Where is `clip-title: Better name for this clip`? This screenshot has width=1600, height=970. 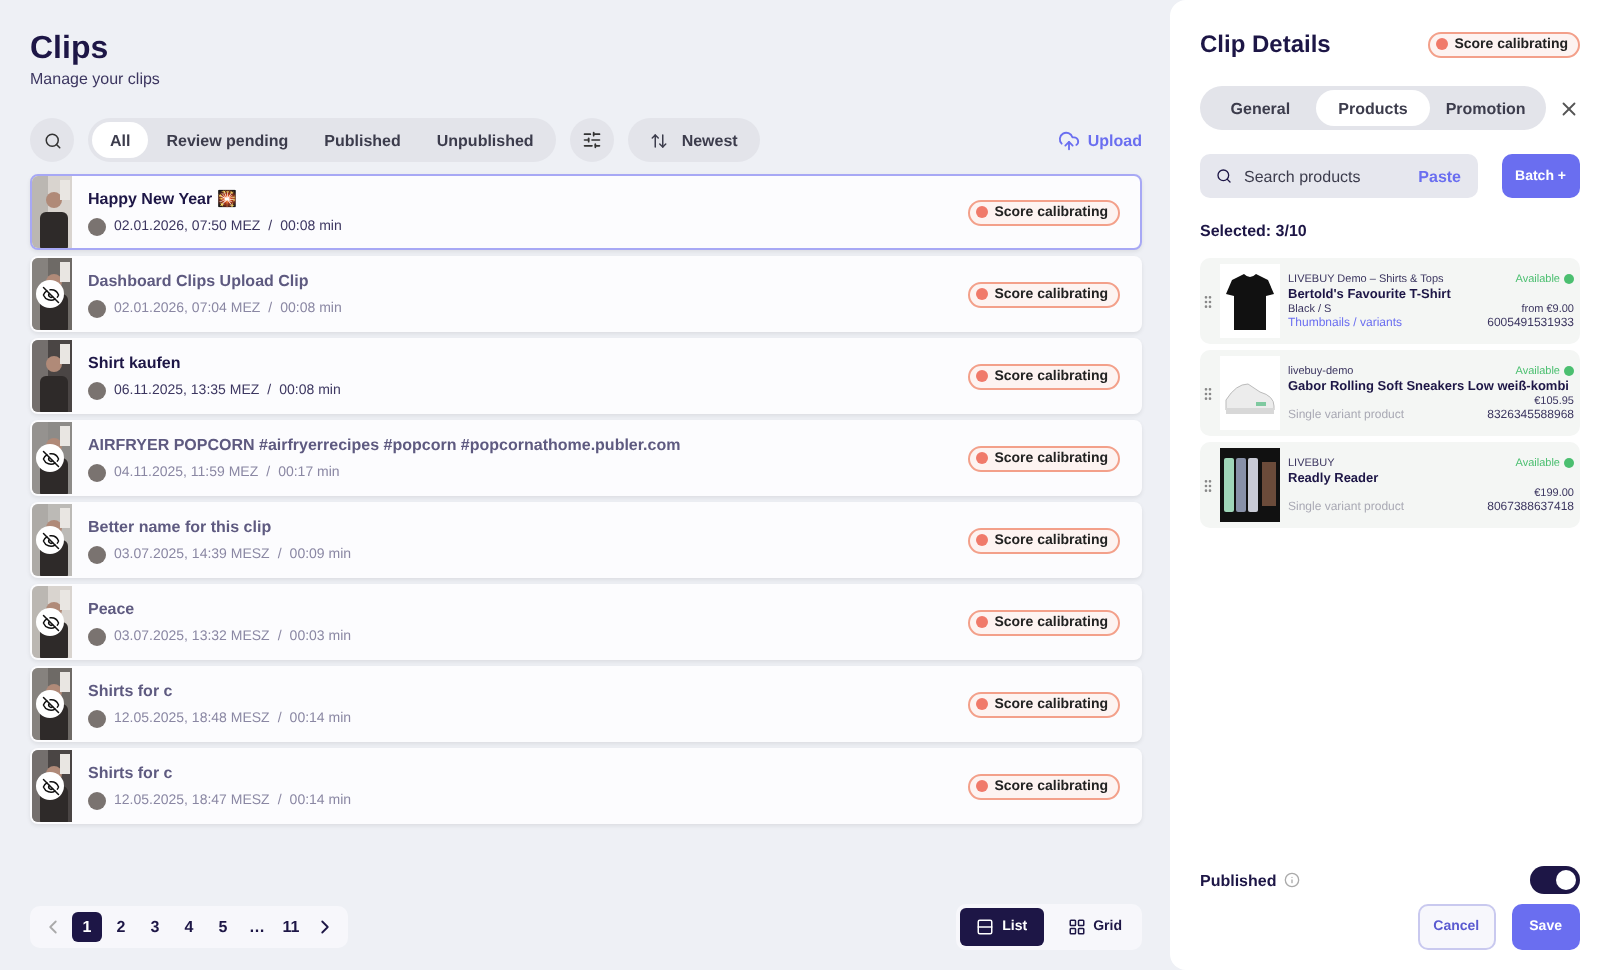 clip-title: Better name for this clip is located at coordinates (181, 526).